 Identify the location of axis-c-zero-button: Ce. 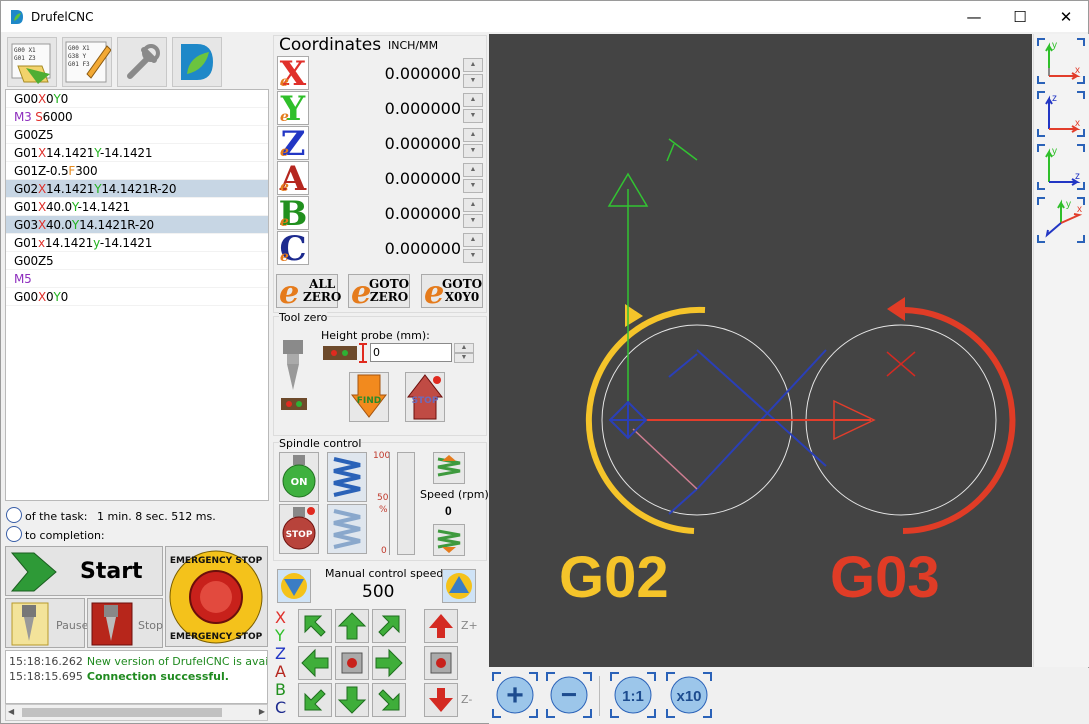
(293, 248).